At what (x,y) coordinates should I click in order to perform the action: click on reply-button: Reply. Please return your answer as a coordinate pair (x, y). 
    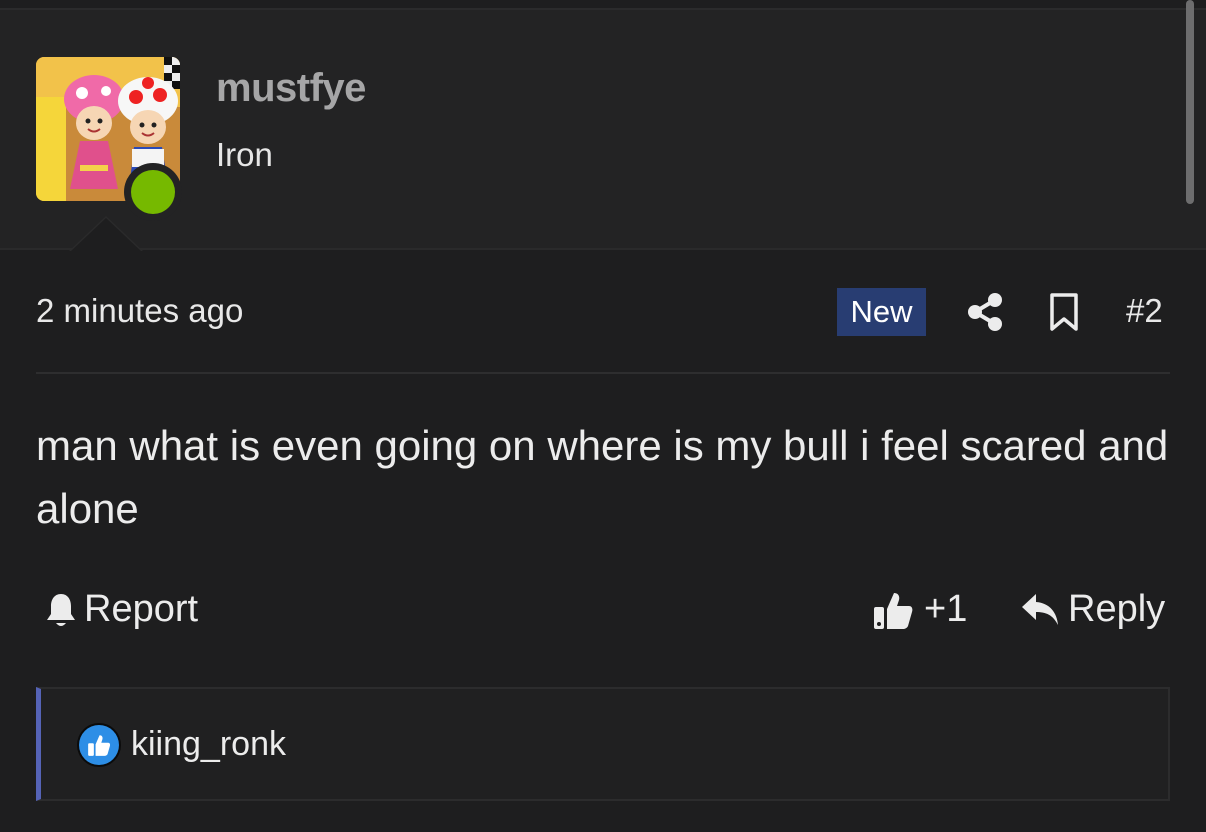
    Looking at the image, I should click on (1092, 609).